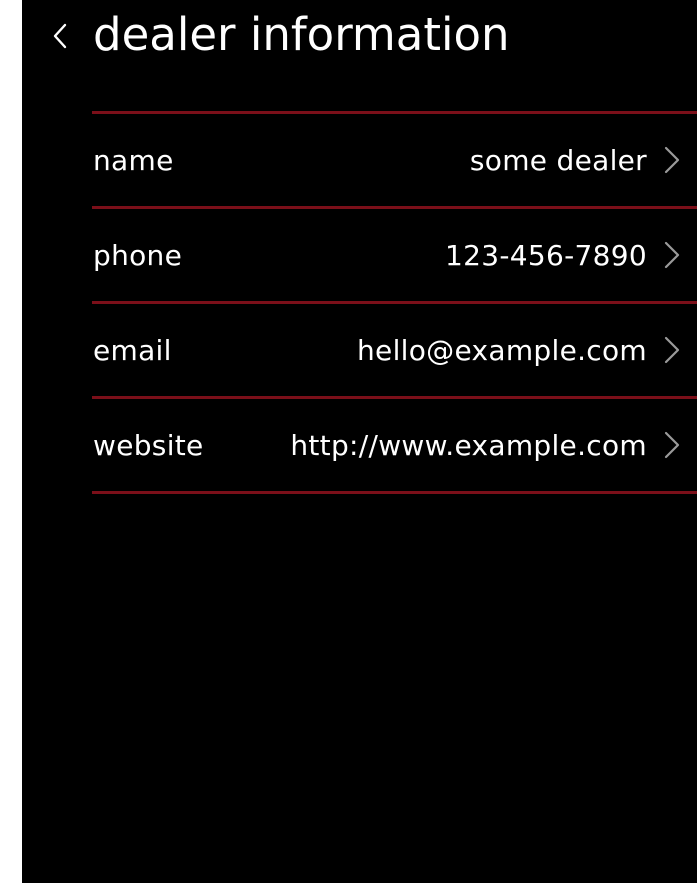 This screenshot has width=697, height=883. I want to click on website-value: http://www.example.com, so click(468, 445).